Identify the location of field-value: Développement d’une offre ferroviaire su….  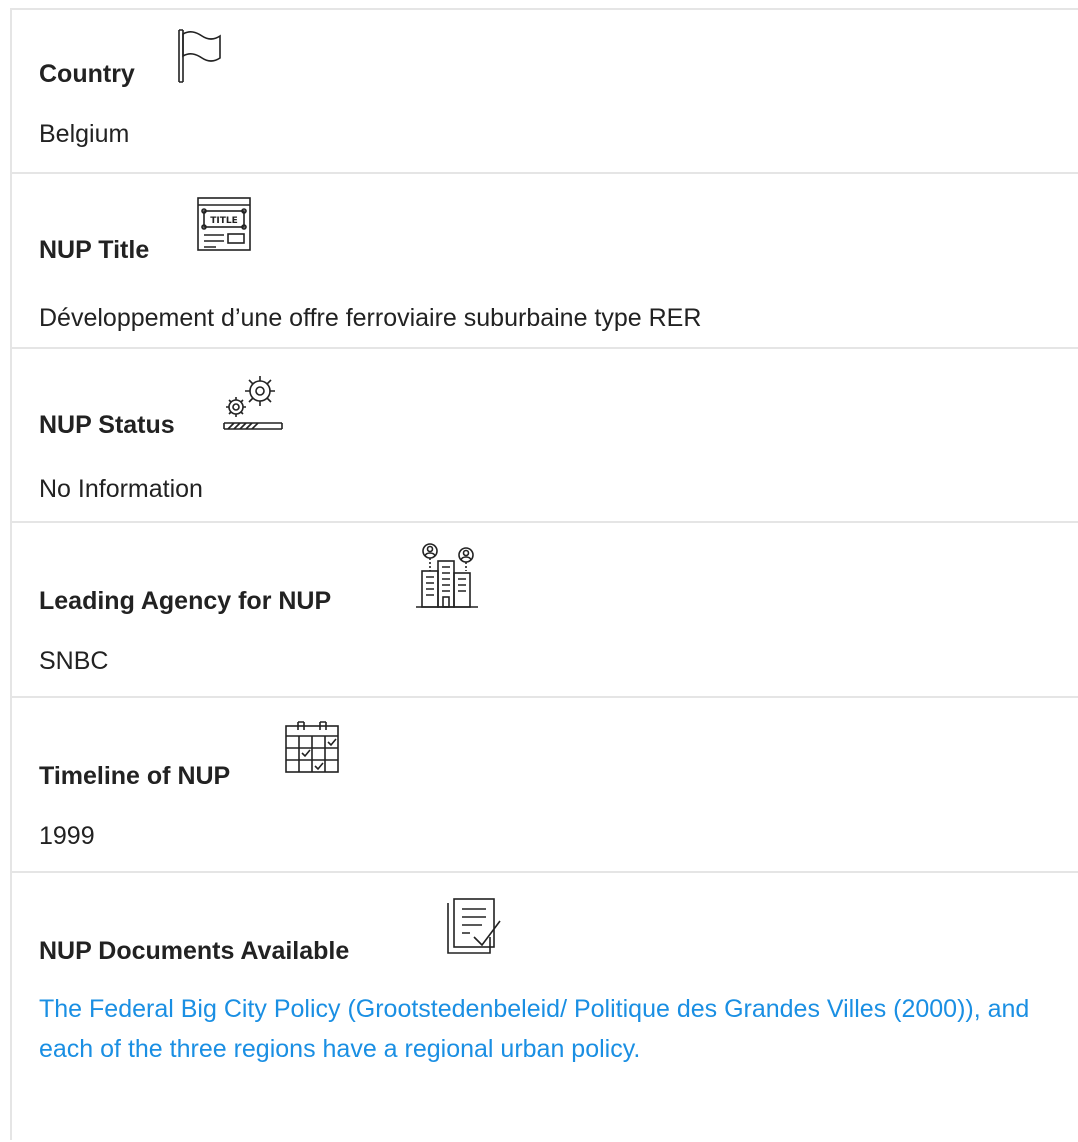
(370, 318).